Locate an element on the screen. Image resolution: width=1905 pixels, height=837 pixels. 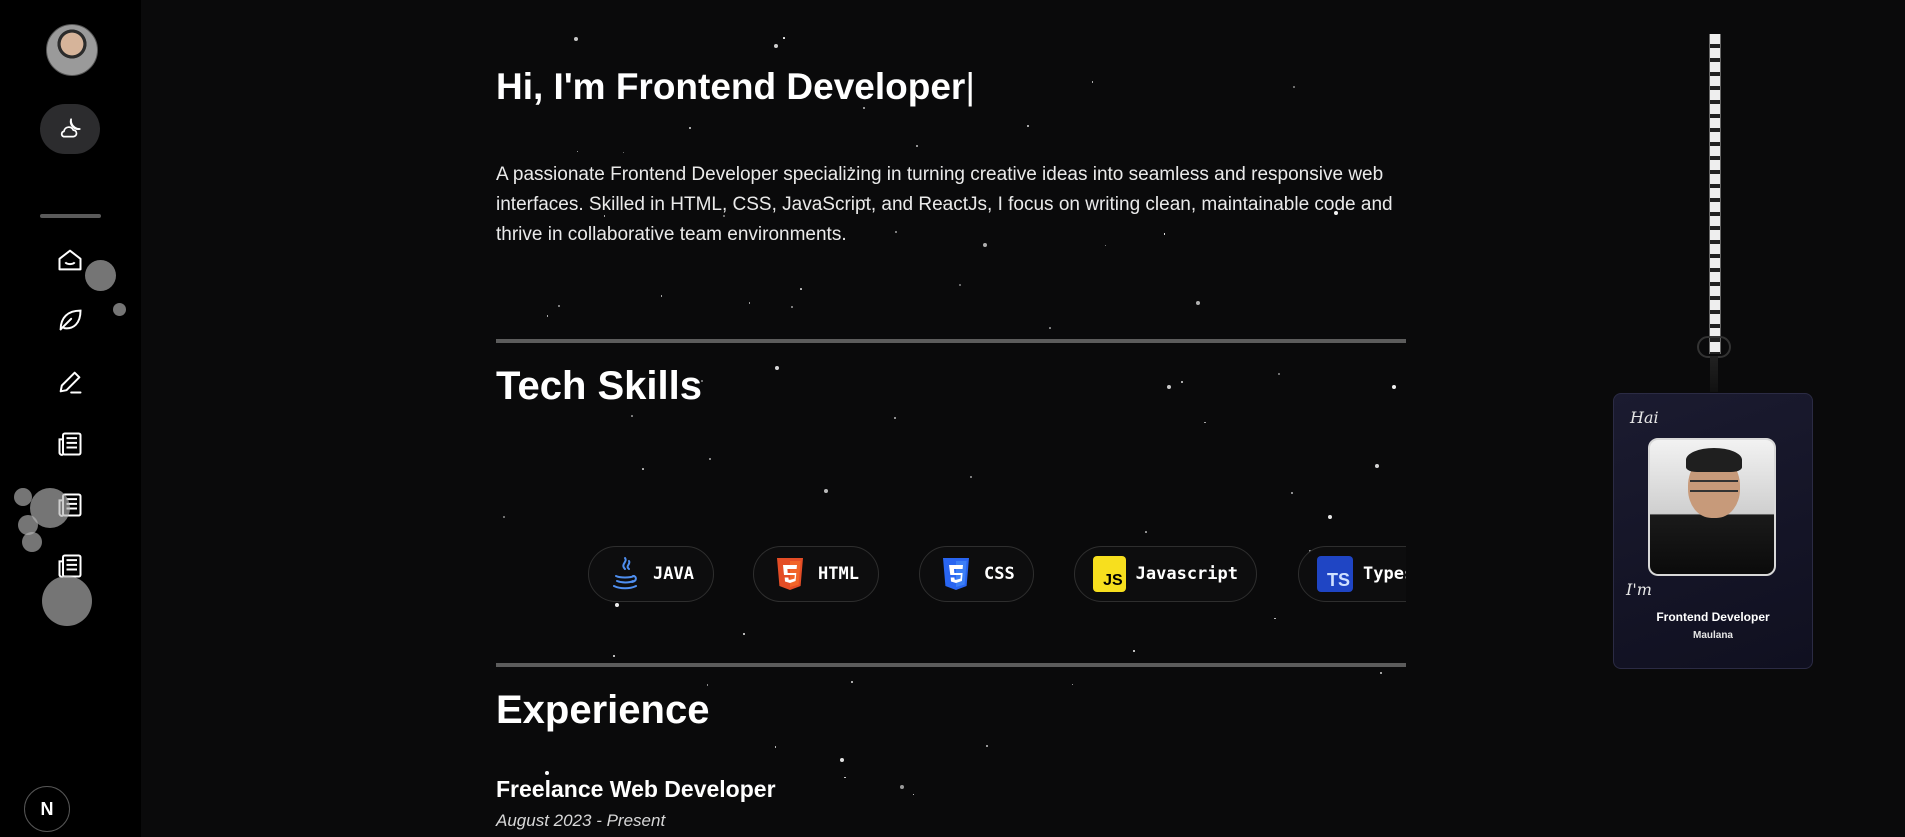
java-icon is located at coordinates (625, 574).